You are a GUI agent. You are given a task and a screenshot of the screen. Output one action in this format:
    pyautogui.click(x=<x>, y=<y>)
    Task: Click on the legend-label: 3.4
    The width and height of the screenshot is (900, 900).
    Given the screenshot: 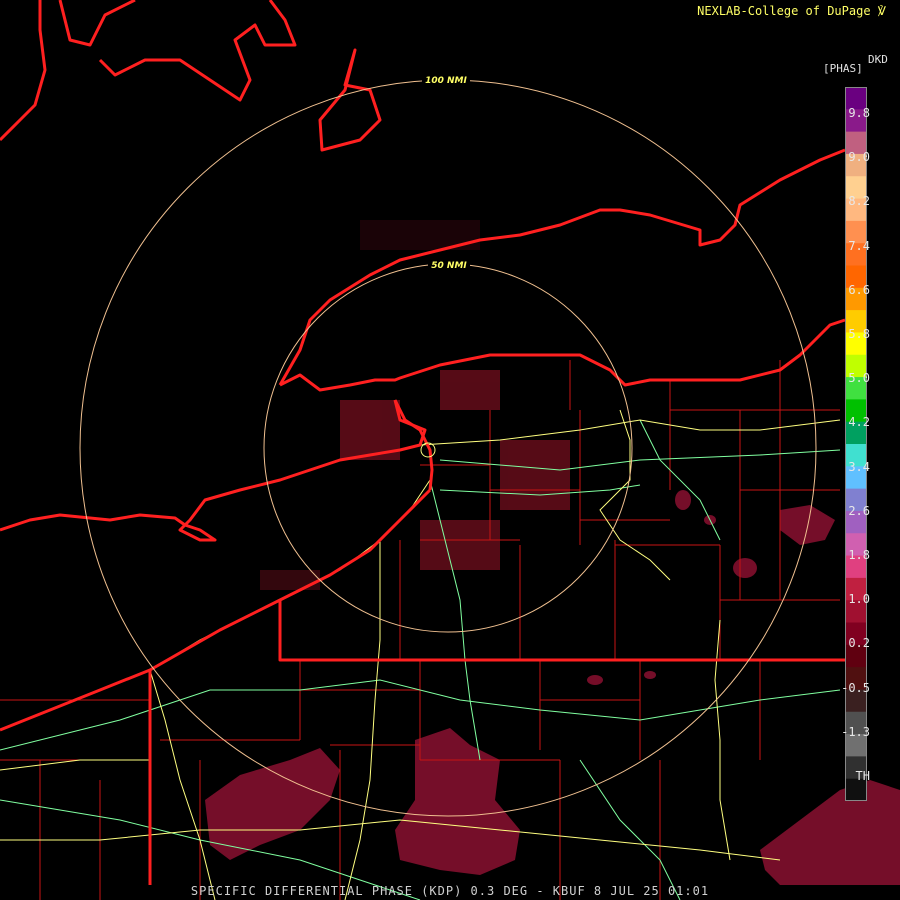 What is the action you would take?
    pyautogui.click(x=859, y=466)
    